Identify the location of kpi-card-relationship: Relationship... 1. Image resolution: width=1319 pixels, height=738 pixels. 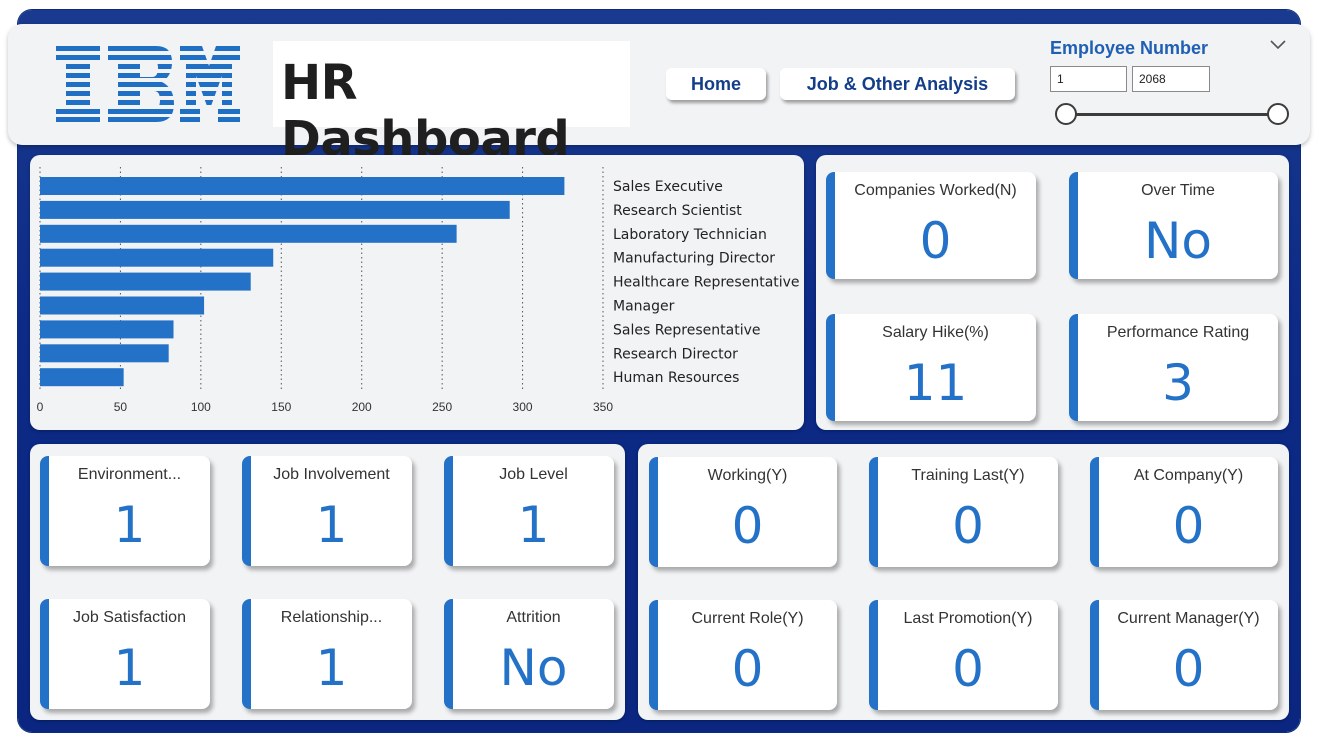
(327, 654).